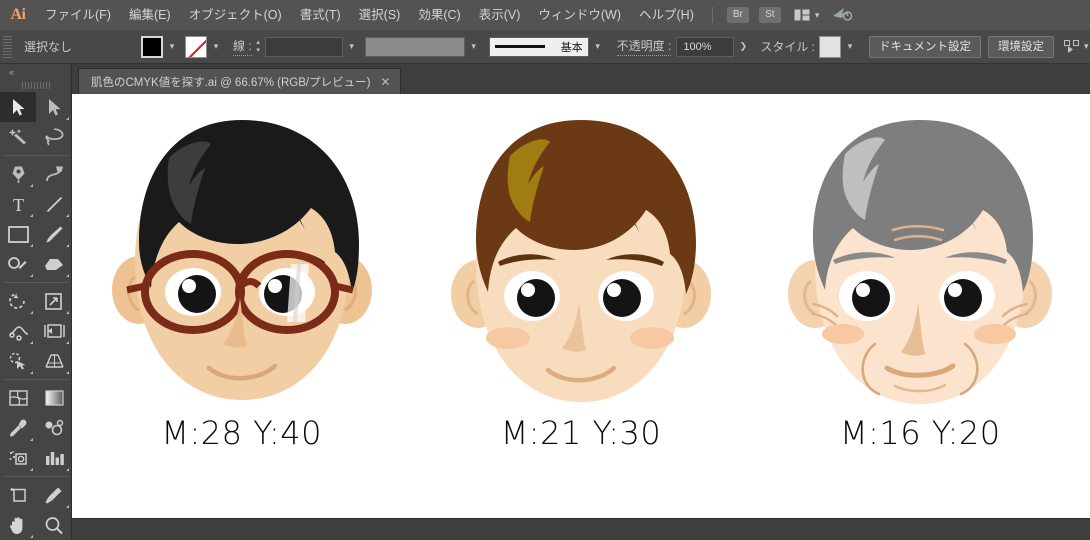 The height and width of the screenshot is (540, 1090). I want to click on paintbrush-tool, so click(54, 234).